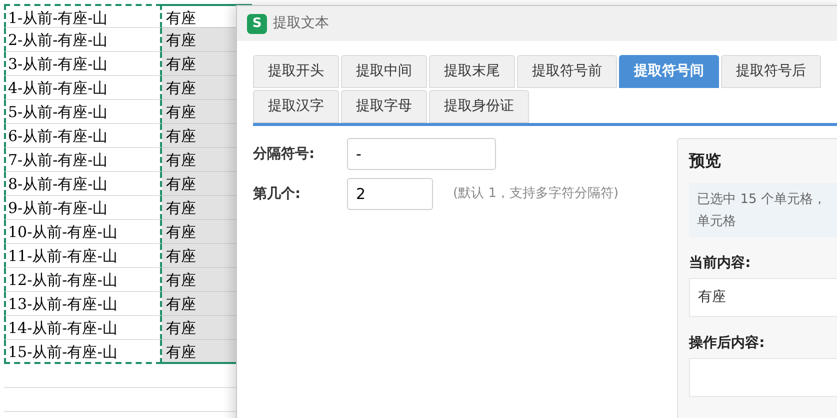 This screenshot has width=837, height=418. What do you see at coordinates (720, 263) in the screenshot?
I see `field-label: 当前内容:` at bounding box center [720, 263].